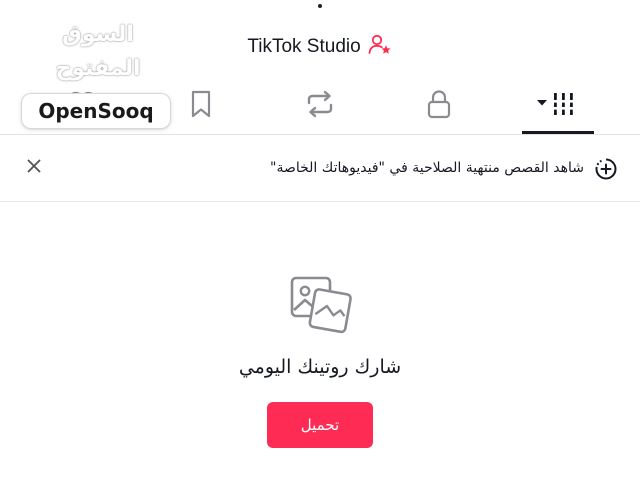  What do you see at coordinates (380, 47) in the screenshot?
I see `person-star-icon` at bounding box center [380, 47].